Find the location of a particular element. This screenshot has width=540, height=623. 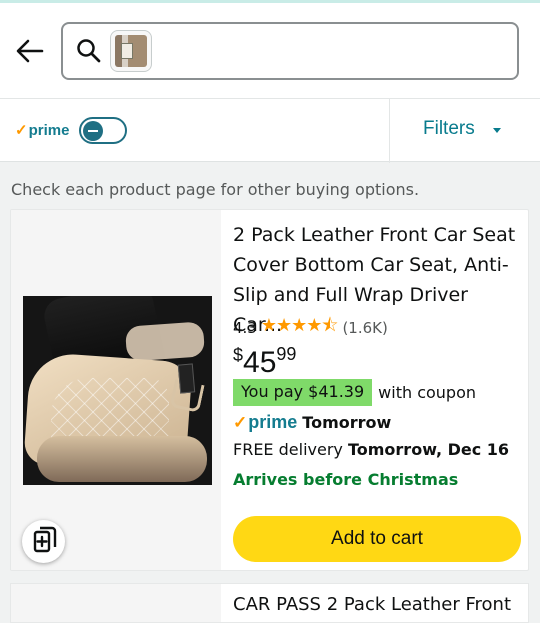

next-product-title: CAR PASS 2 Pack Leather Front is located at coordinates (372, 604).